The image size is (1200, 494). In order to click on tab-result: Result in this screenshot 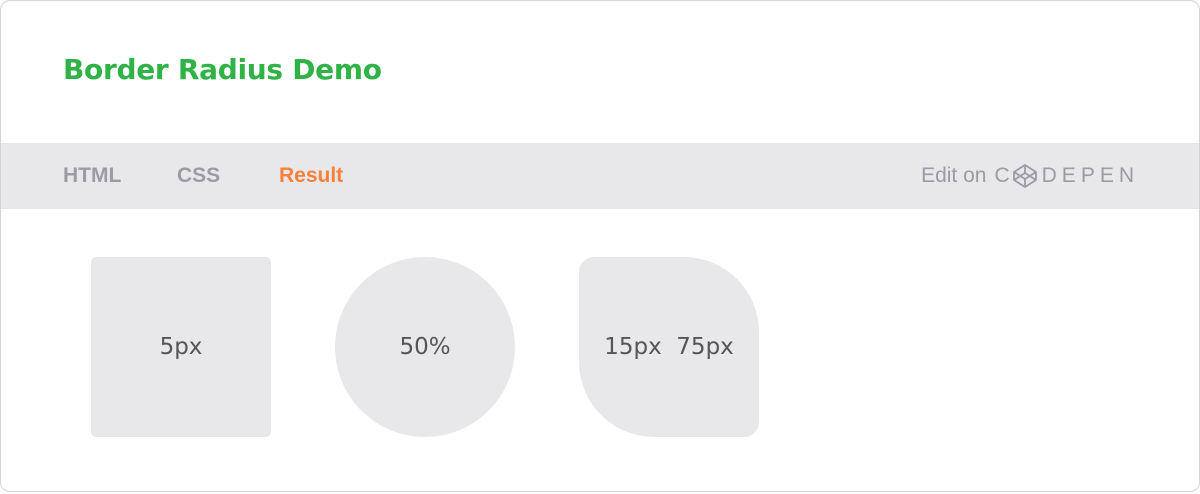, I will do `click(311, 176)`.